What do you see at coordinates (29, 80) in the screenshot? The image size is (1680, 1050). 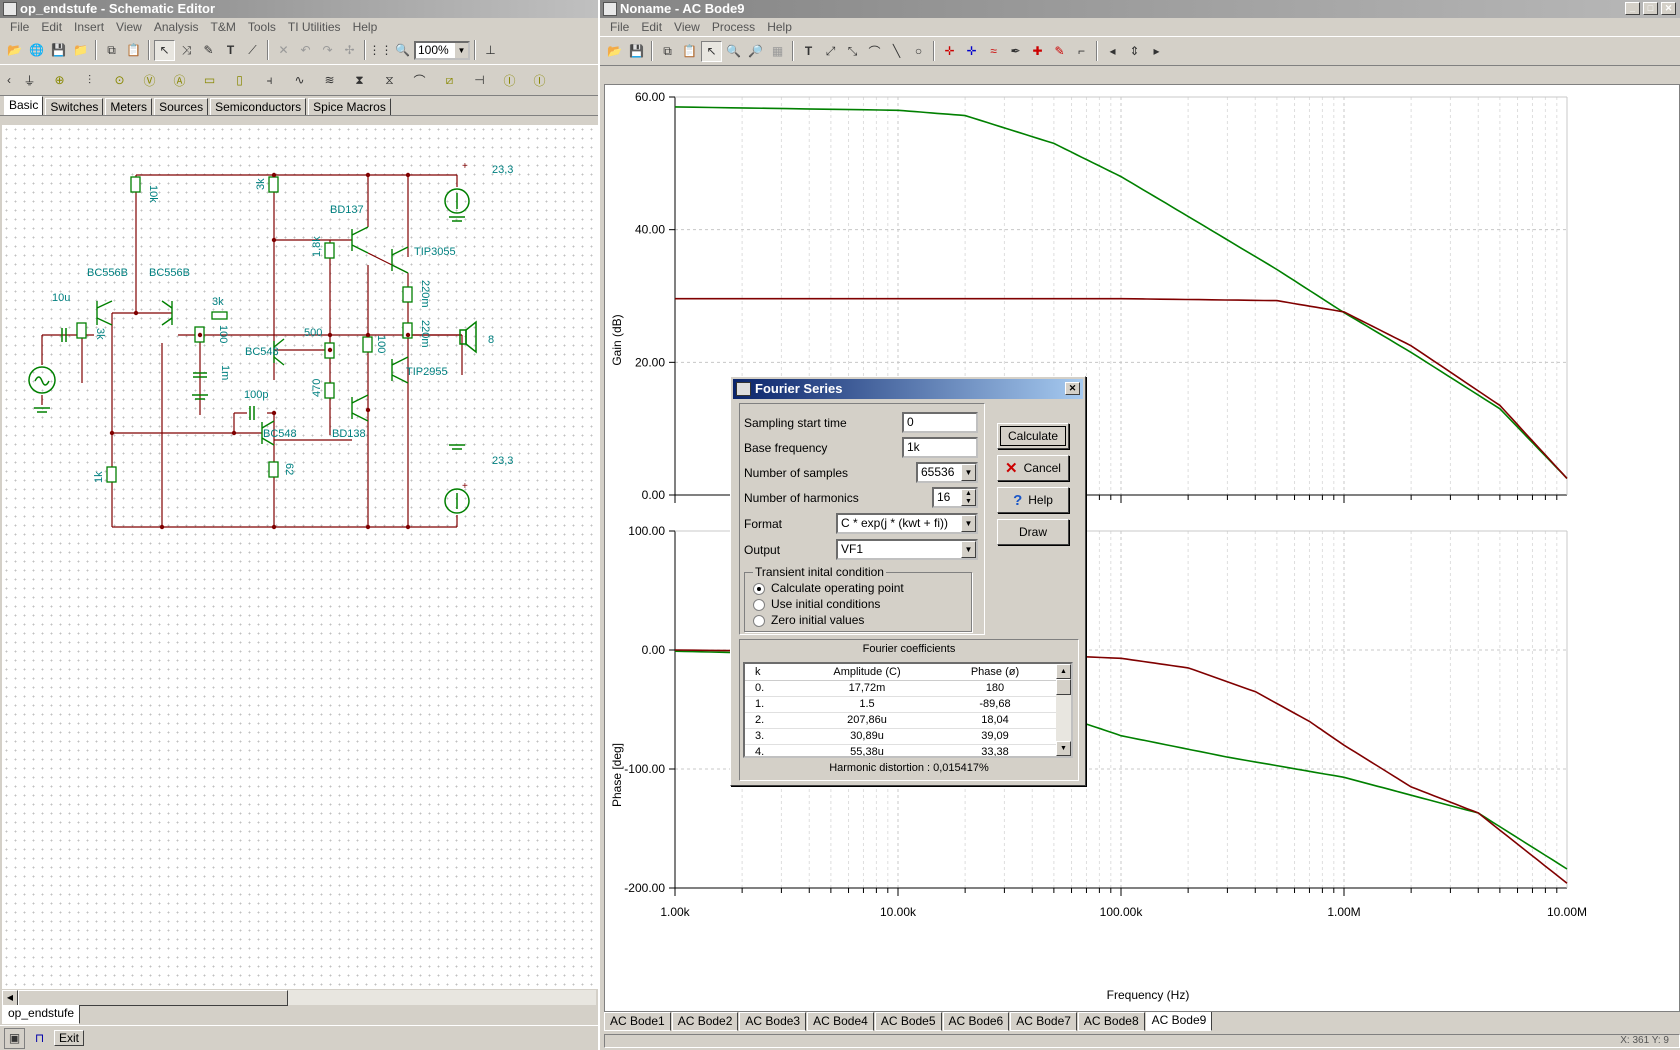 I see `ground-icon: ⏚` at bounding box center [29, 80].